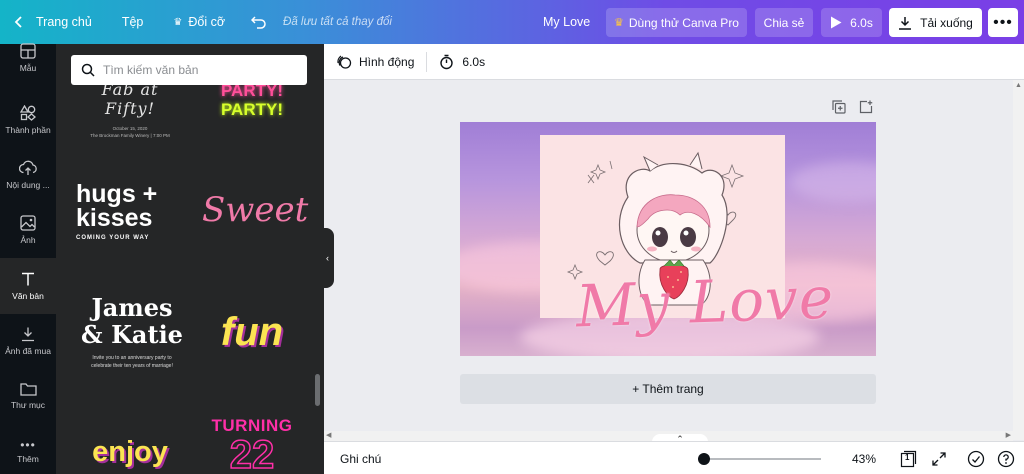 The width and height of the screenshot is (1024, 474). Describe the element at coordinates (28, 51) in the screenshot. I see `templates-icon` at that location.